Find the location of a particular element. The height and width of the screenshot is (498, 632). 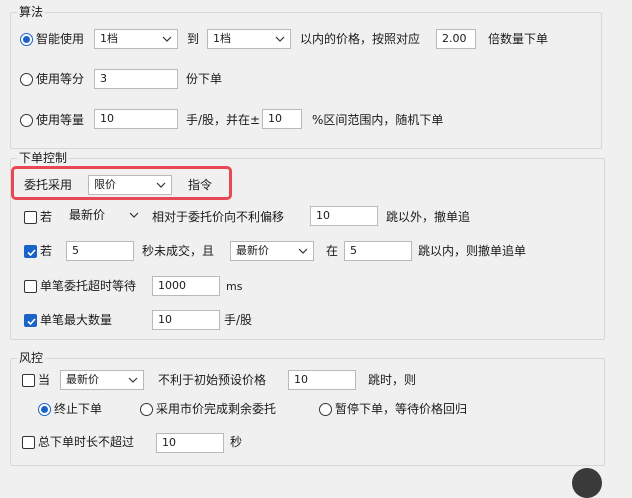

duration-checkbox is located at coordinates (28, 442).